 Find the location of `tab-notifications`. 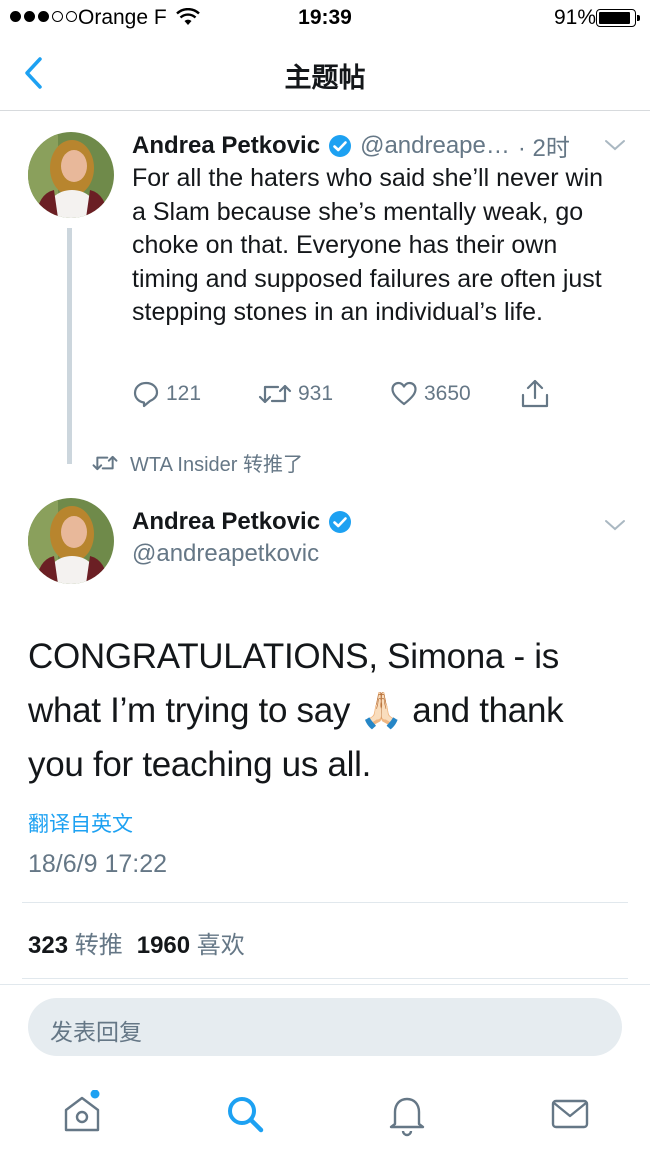

tab-notifications is located at coordinates (407, 1114).